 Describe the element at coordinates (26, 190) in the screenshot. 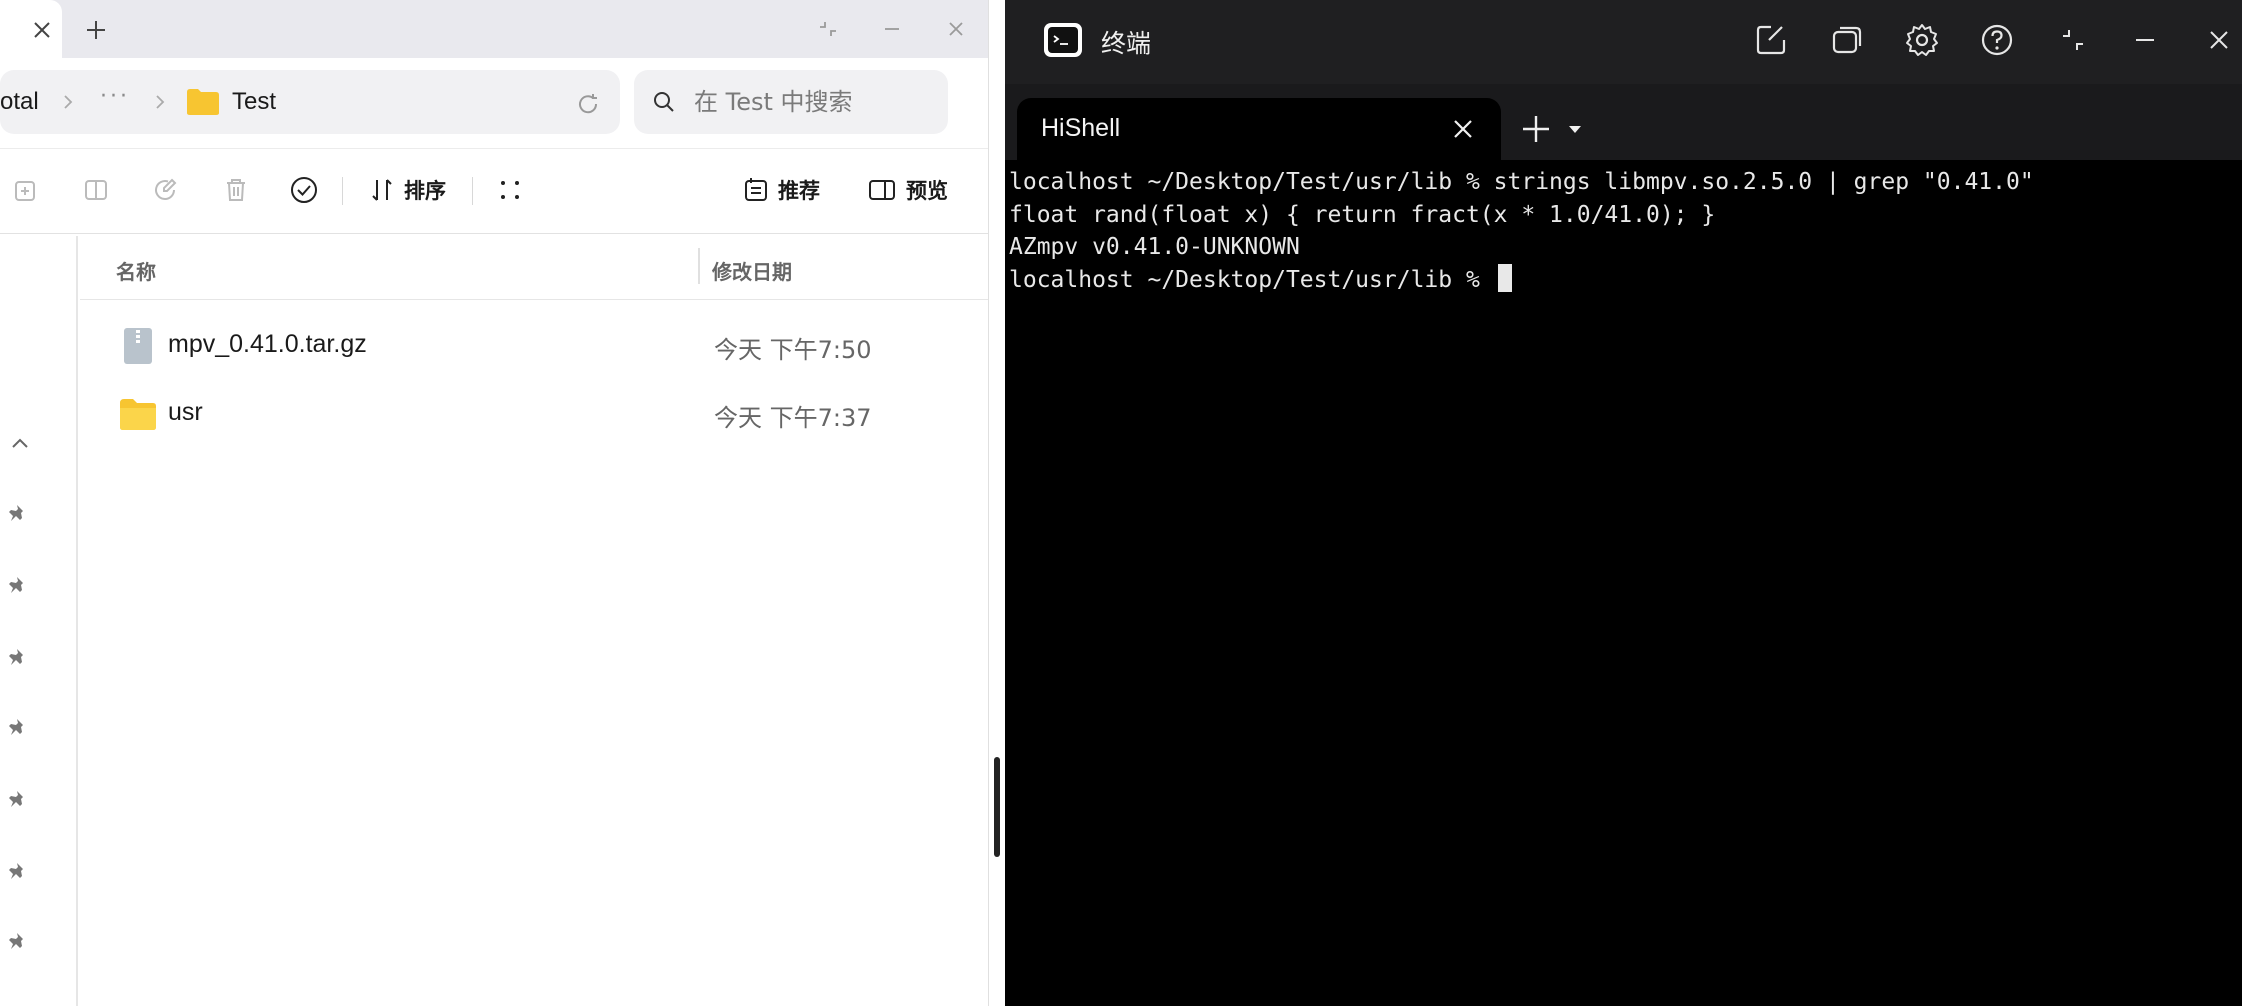

I see `copy-icon` at that location.